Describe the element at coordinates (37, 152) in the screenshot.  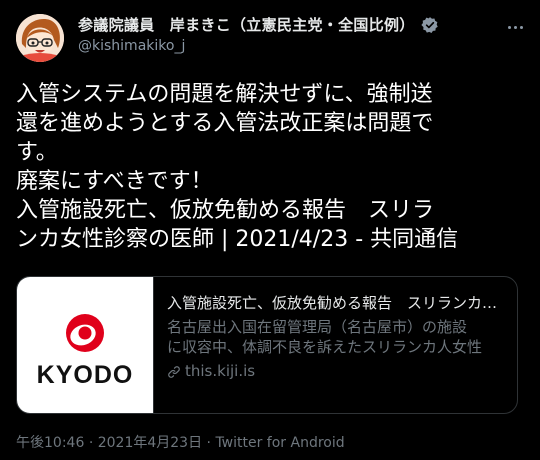
I see `tweet-text-line: す。` at that location.